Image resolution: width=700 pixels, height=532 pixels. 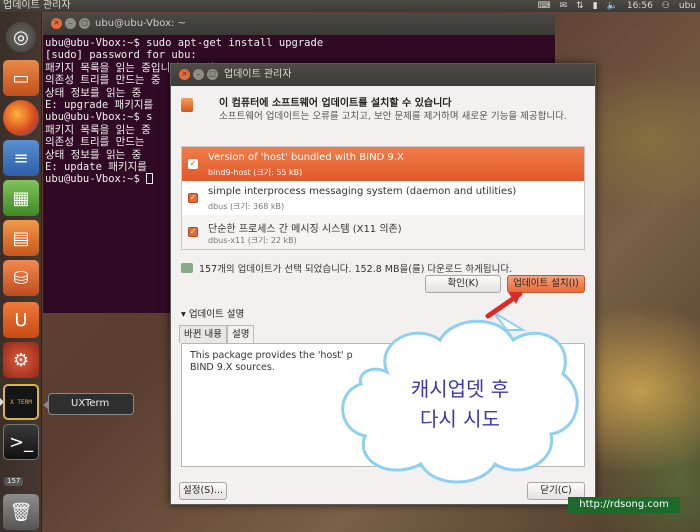 What do you see at coordinates (95, 142) in the screenshot?
I see `terminal-line: 의존성 트리를 만드는` at bounding box center [95, 142].